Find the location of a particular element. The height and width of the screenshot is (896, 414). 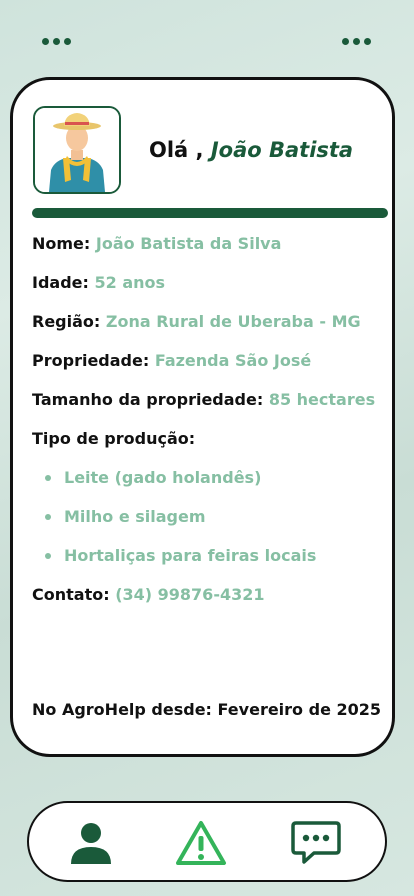

member-since: No AgroHelp desde: Fevereiro de 2025 is located at coordinates (207, 709).